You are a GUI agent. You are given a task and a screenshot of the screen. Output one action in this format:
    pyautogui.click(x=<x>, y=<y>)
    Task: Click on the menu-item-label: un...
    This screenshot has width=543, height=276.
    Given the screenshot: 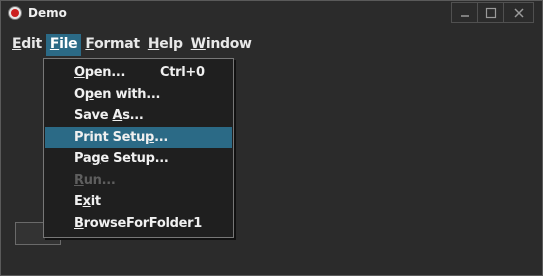 What is the action you would take?
    pyautogui.click(x=99, y=180)
    